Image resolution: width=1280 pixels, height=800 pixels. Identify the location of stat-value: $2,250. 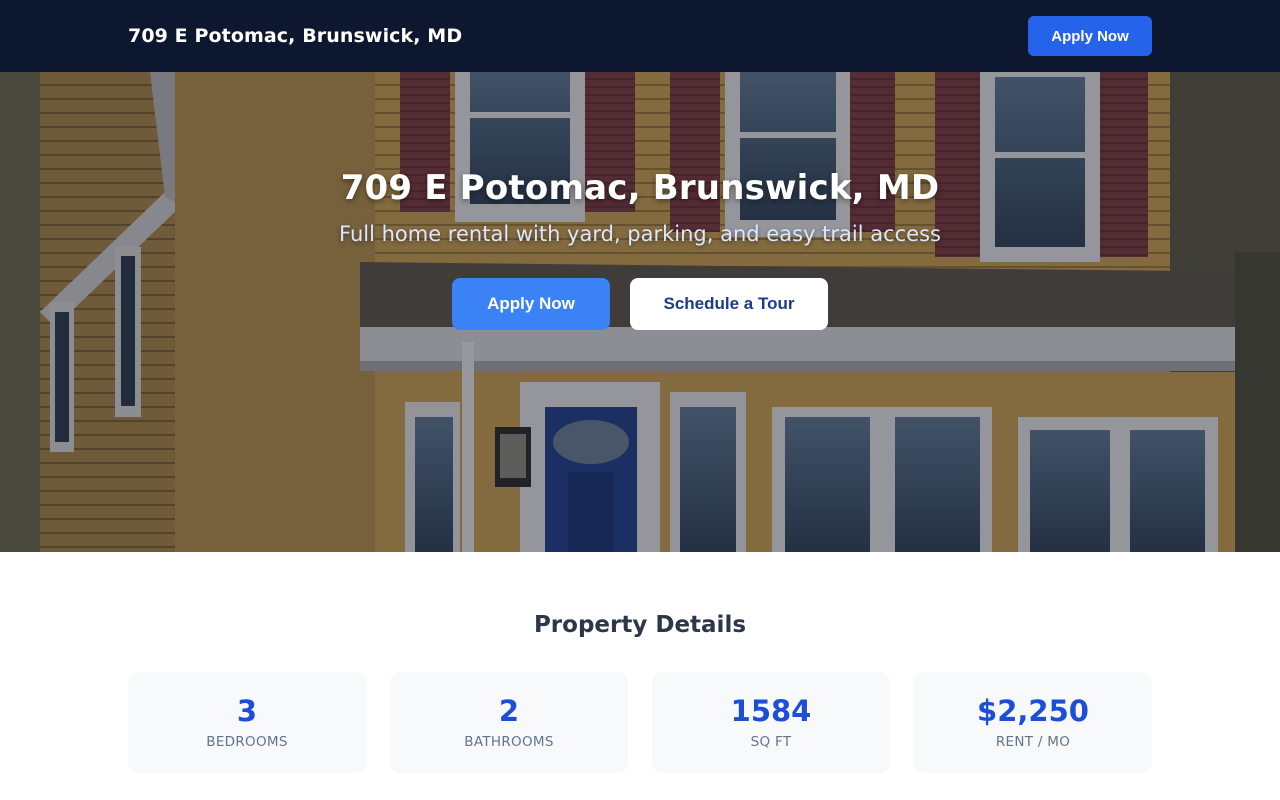
(1033, 711).